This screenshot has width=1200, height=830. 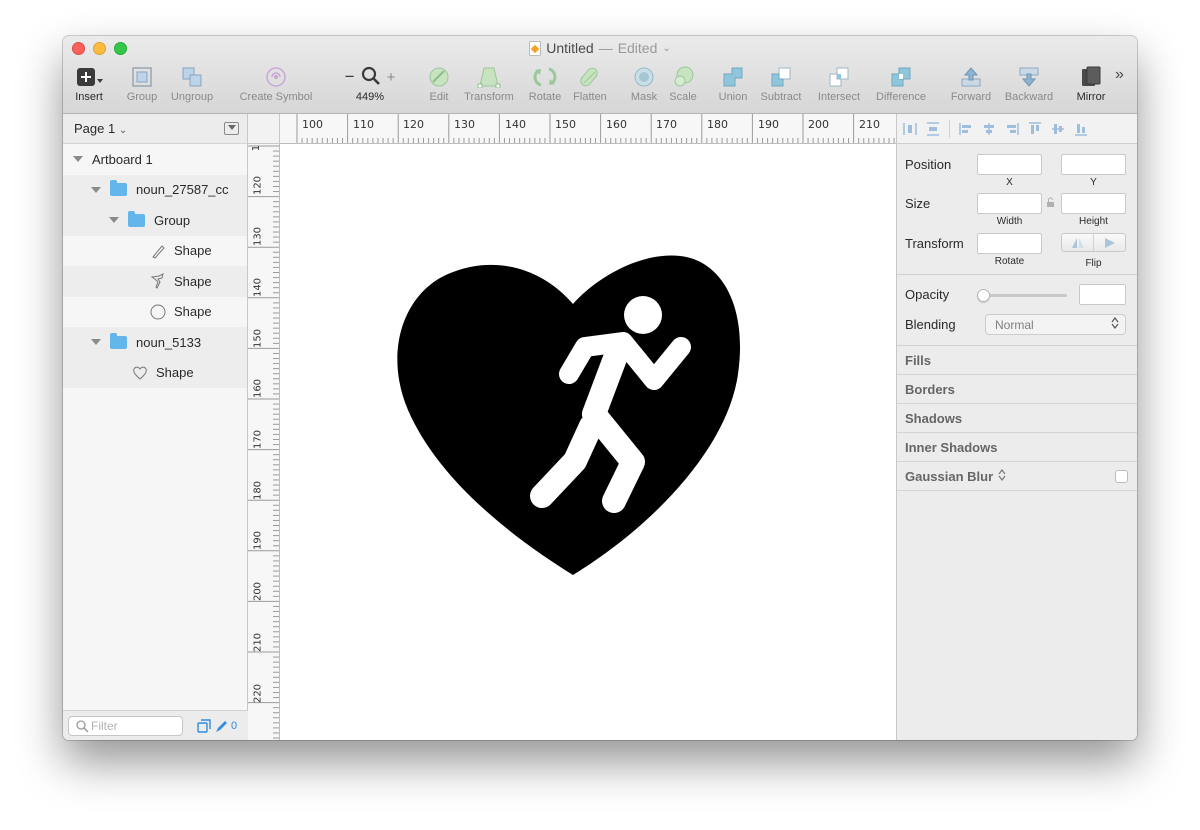 I want to click on runner-head, so click(x=643, y=315).